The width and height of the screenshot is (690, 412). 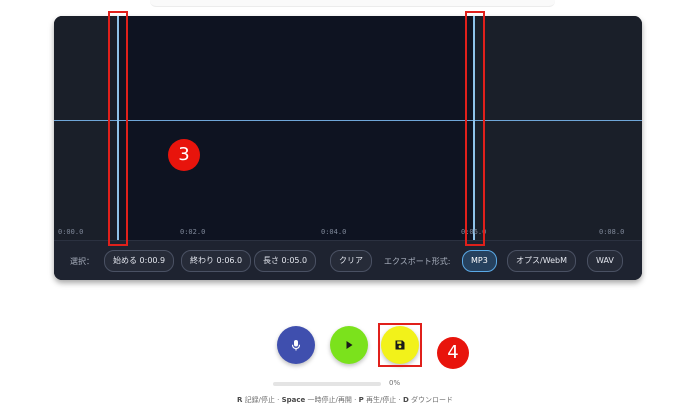 What do you see at coordinates (381, 400) in the screenshot?
I see `shortcut-action: 再生/停止` at bounding box center [381, 400].